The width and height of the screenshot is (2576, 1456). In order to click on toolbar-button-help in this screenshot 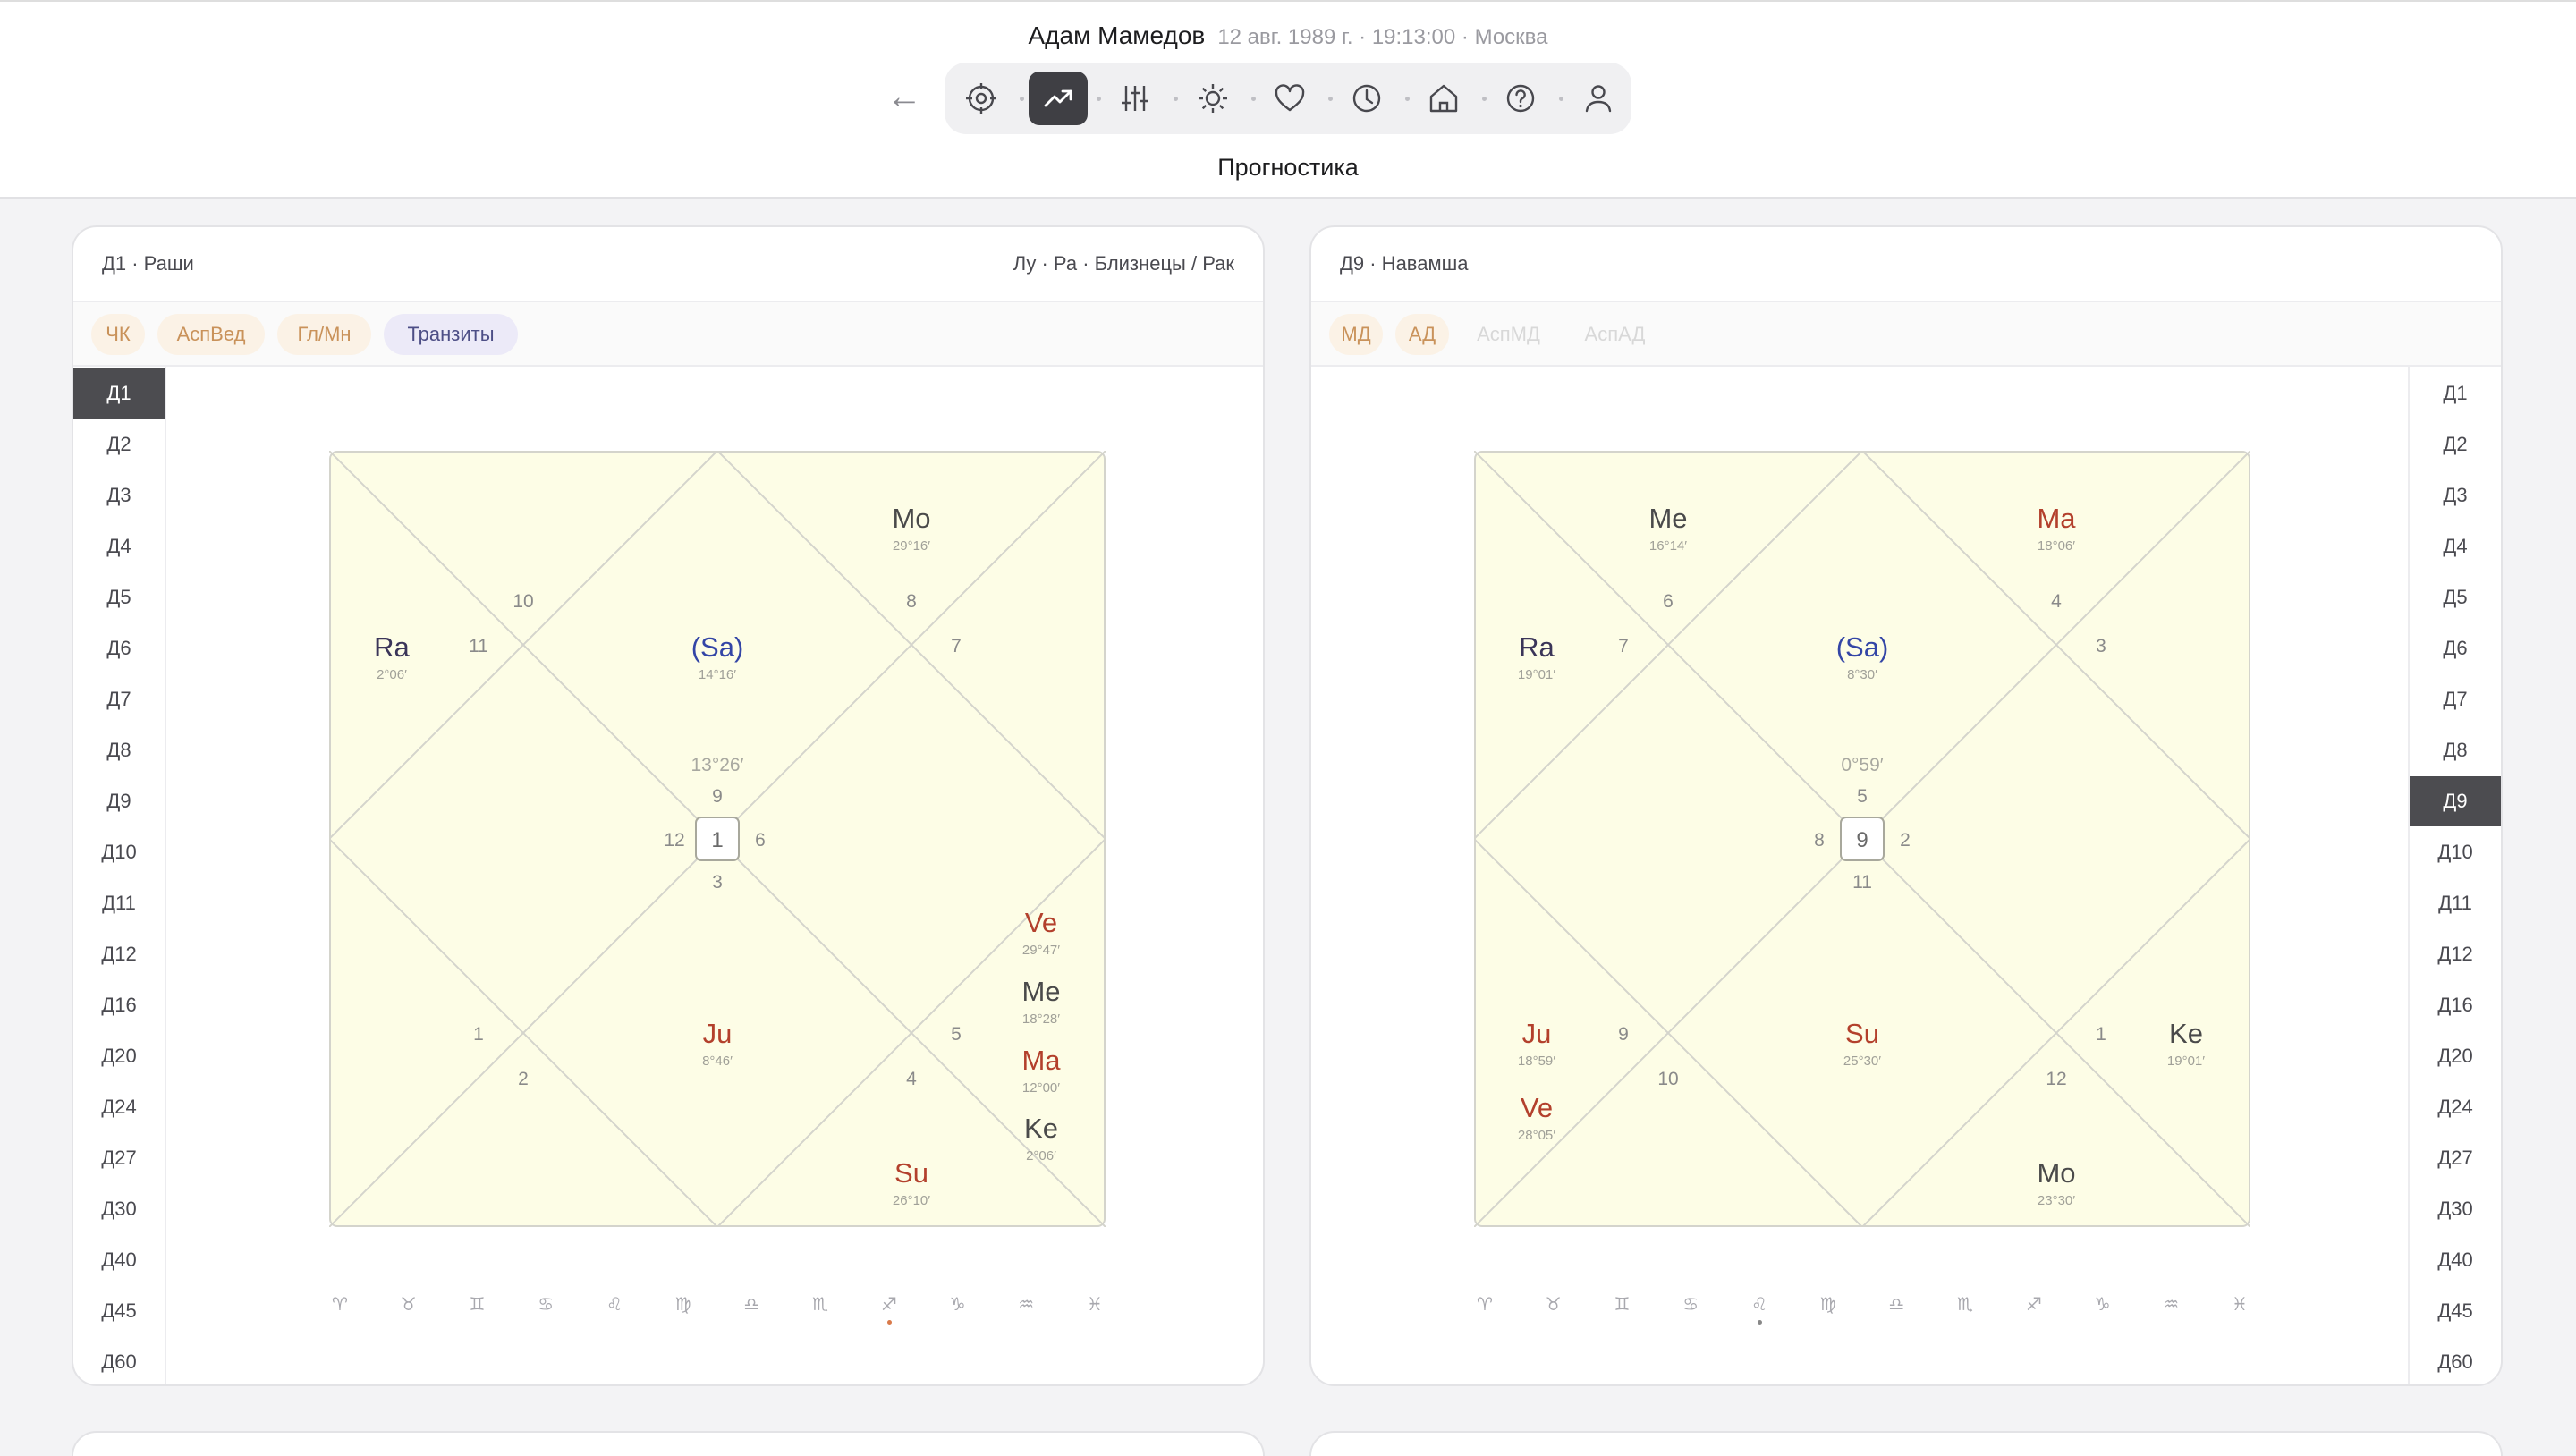, I will do `click(1520, 98)`.